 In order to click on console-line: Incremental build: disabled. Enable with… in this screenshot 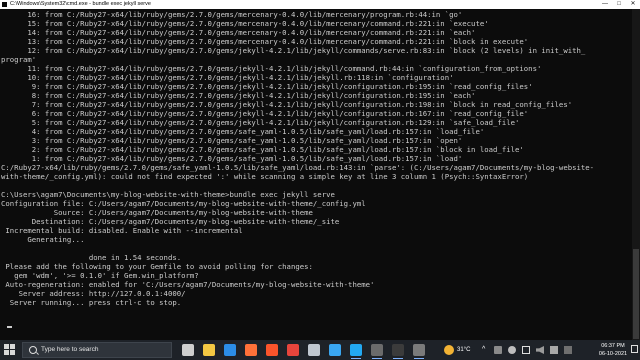, I will do `click(122, 230)`.